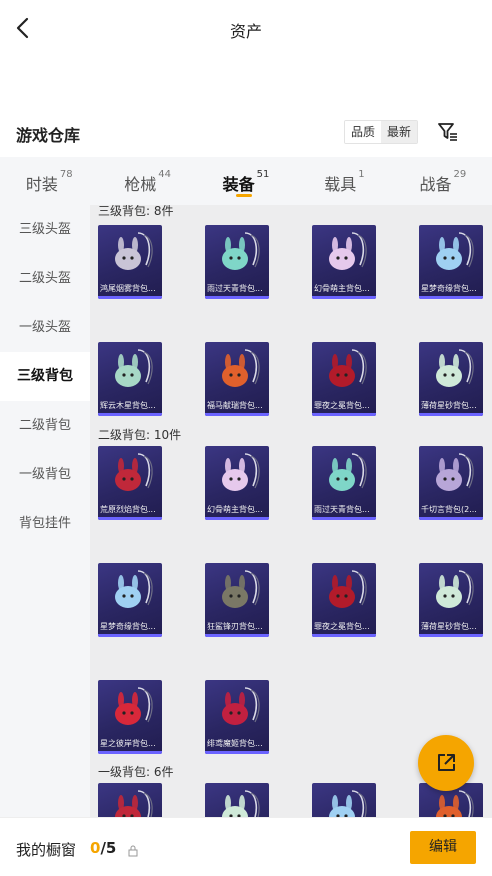 This screenshot has height=876, width=492. I want to click on tab-vehicles: 载具1, so click(344, 181).